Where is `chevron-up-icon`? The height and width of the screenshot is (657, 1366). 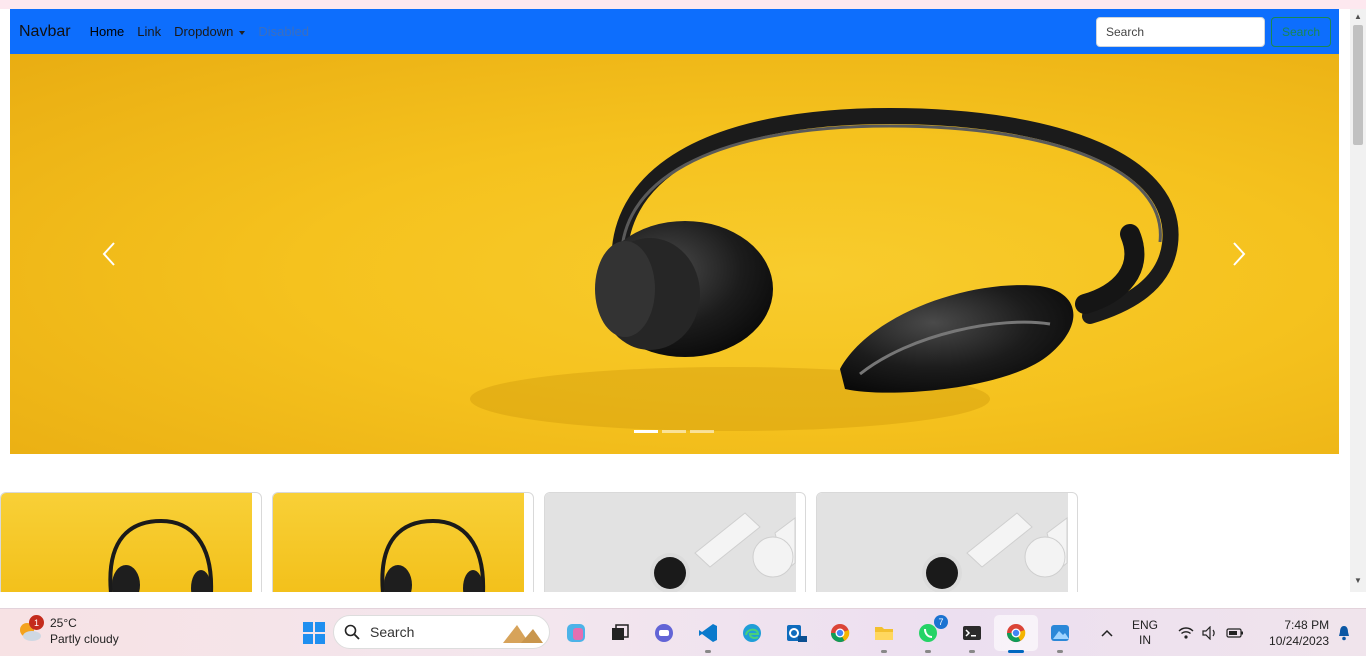 chevron-up-icon is located at coordinates (1107, 633).